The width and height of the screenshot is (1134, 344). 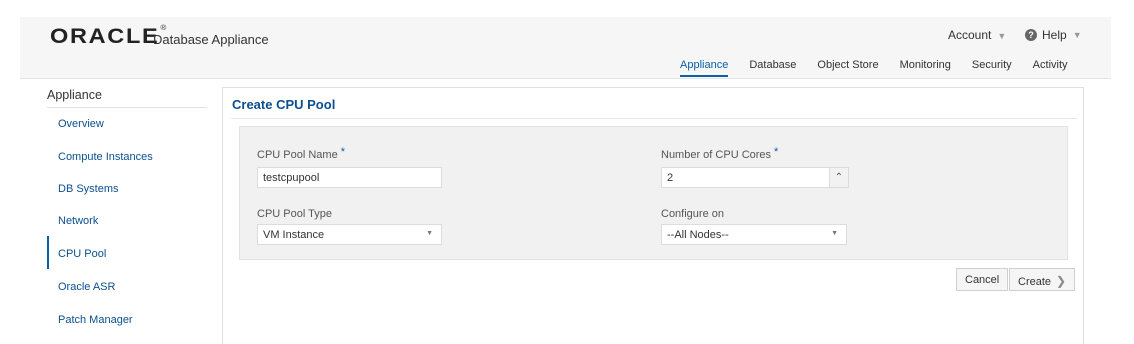 I want to click on sidebar-item-overview: Overview, so click(x=81, y=124).